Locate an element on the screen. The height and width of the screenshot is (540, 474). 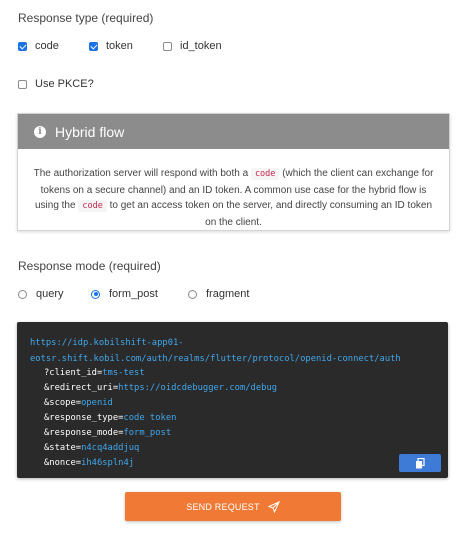
param-key: &nonce= is located at coordinates (63, 463).